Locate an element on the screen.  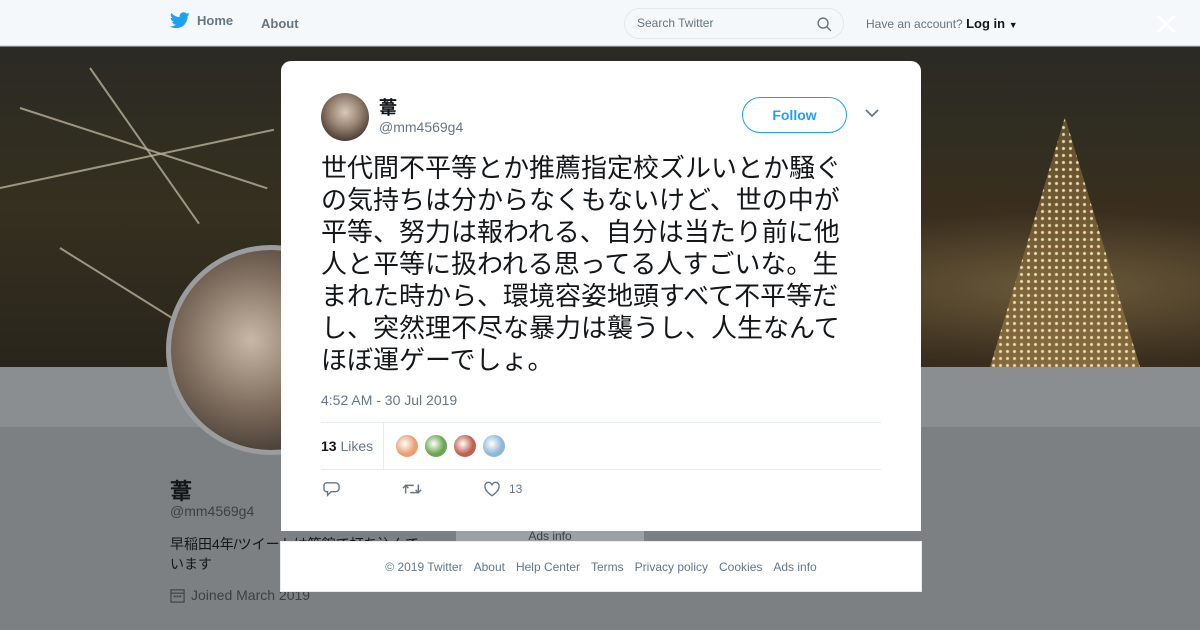
likes-number: 13 is located at coordinates (329, 446).